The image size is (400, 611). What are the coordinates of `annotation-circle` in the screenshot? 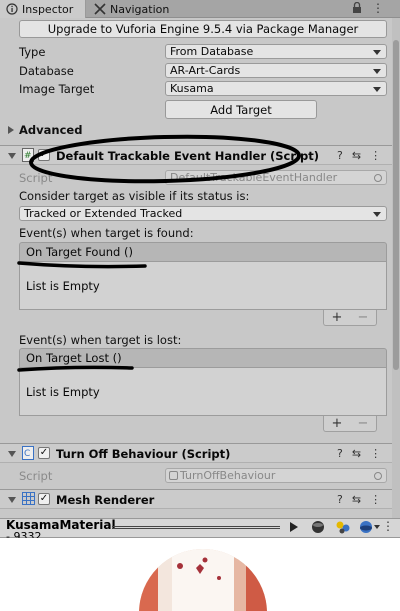 It's located at (165, 159).